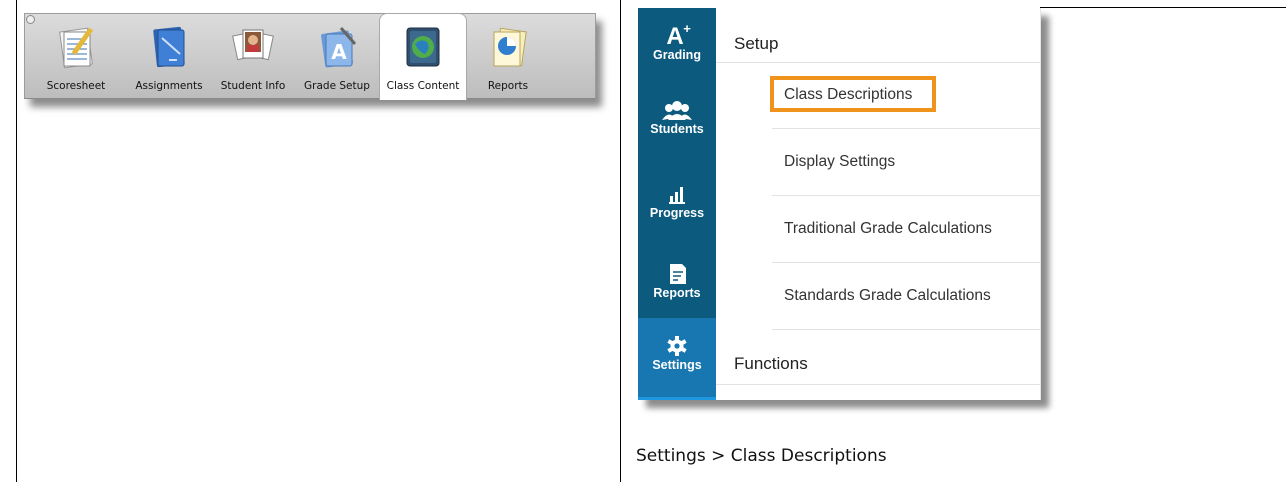  Describe the element at coordinates (906, 162) in the screenshot. I see `menu-item-display-settings: Display Settings` at that location.